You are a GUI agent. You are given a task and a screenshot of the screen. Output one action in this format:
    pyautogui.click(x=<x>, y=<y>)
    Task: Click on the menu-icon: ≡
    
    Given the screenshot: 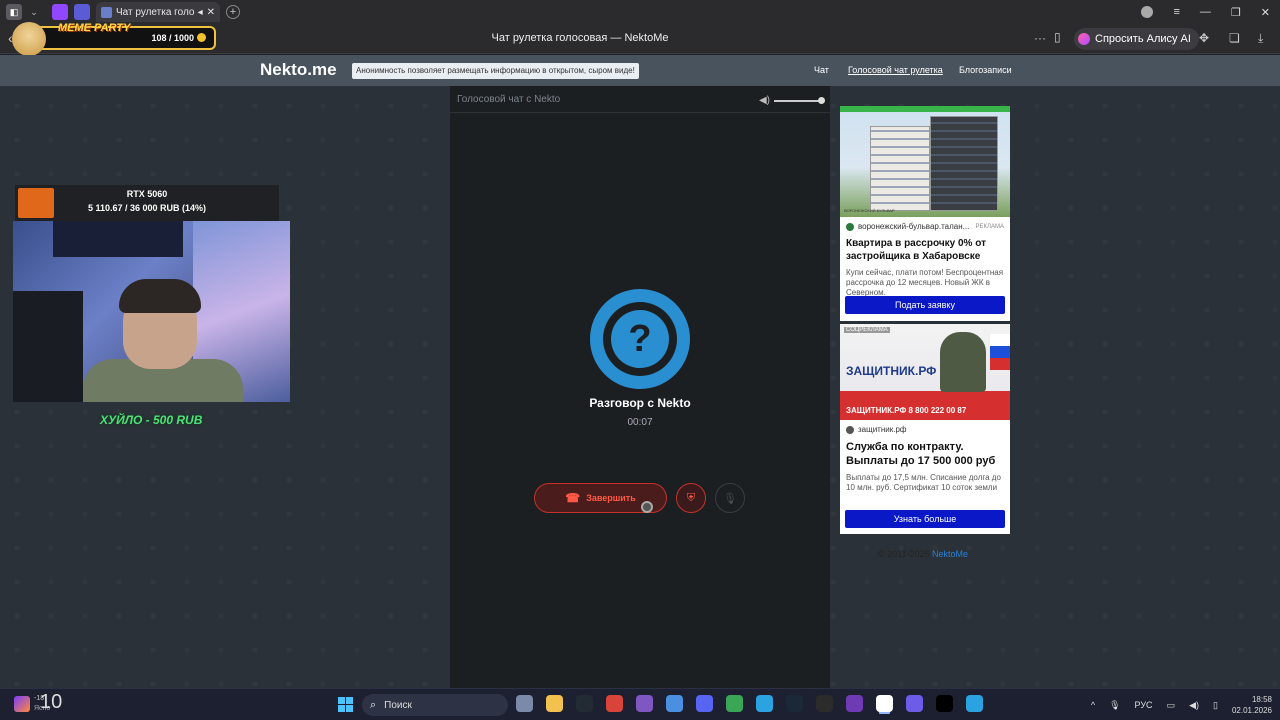 What is the action you would take?
    pyautogui.click(x=1176, y=12)
    